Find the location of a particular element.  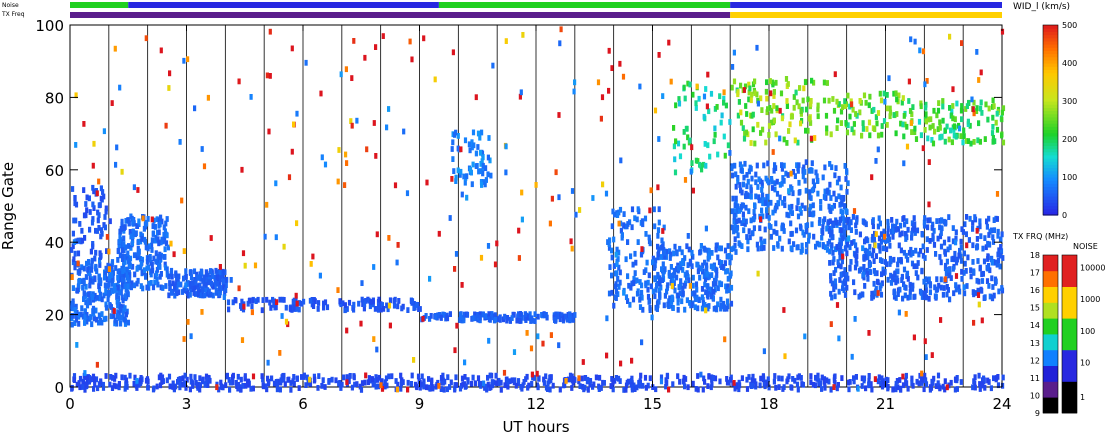

x-tick-label: 12 is located at coordinates (535, 404).